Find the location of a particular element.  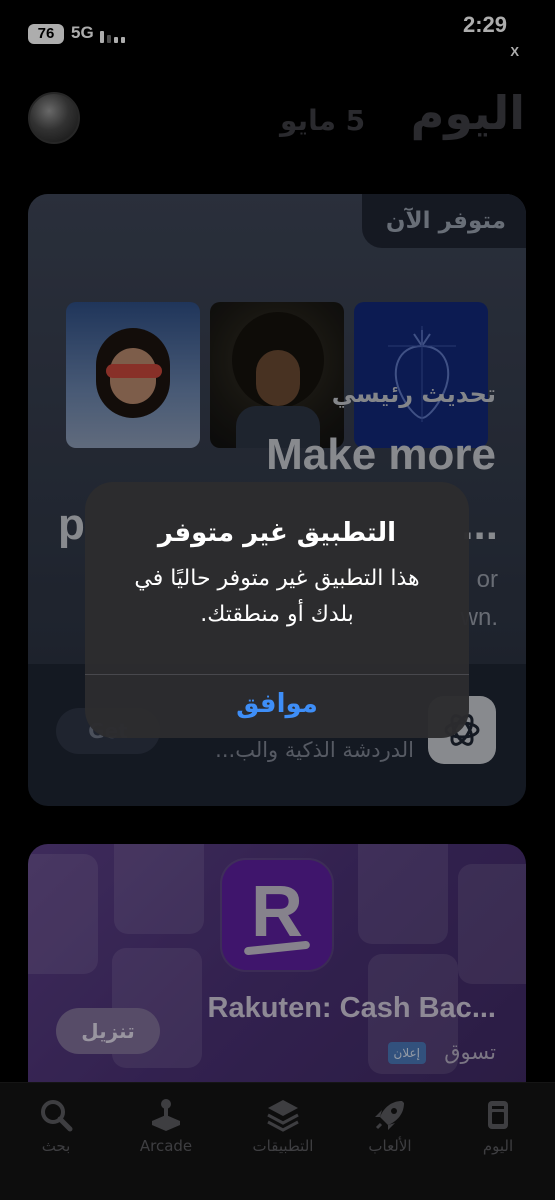

alert-message-line1: هذا التطبيق غير متوفر حاليًا في is located at coordinates (277, 578).